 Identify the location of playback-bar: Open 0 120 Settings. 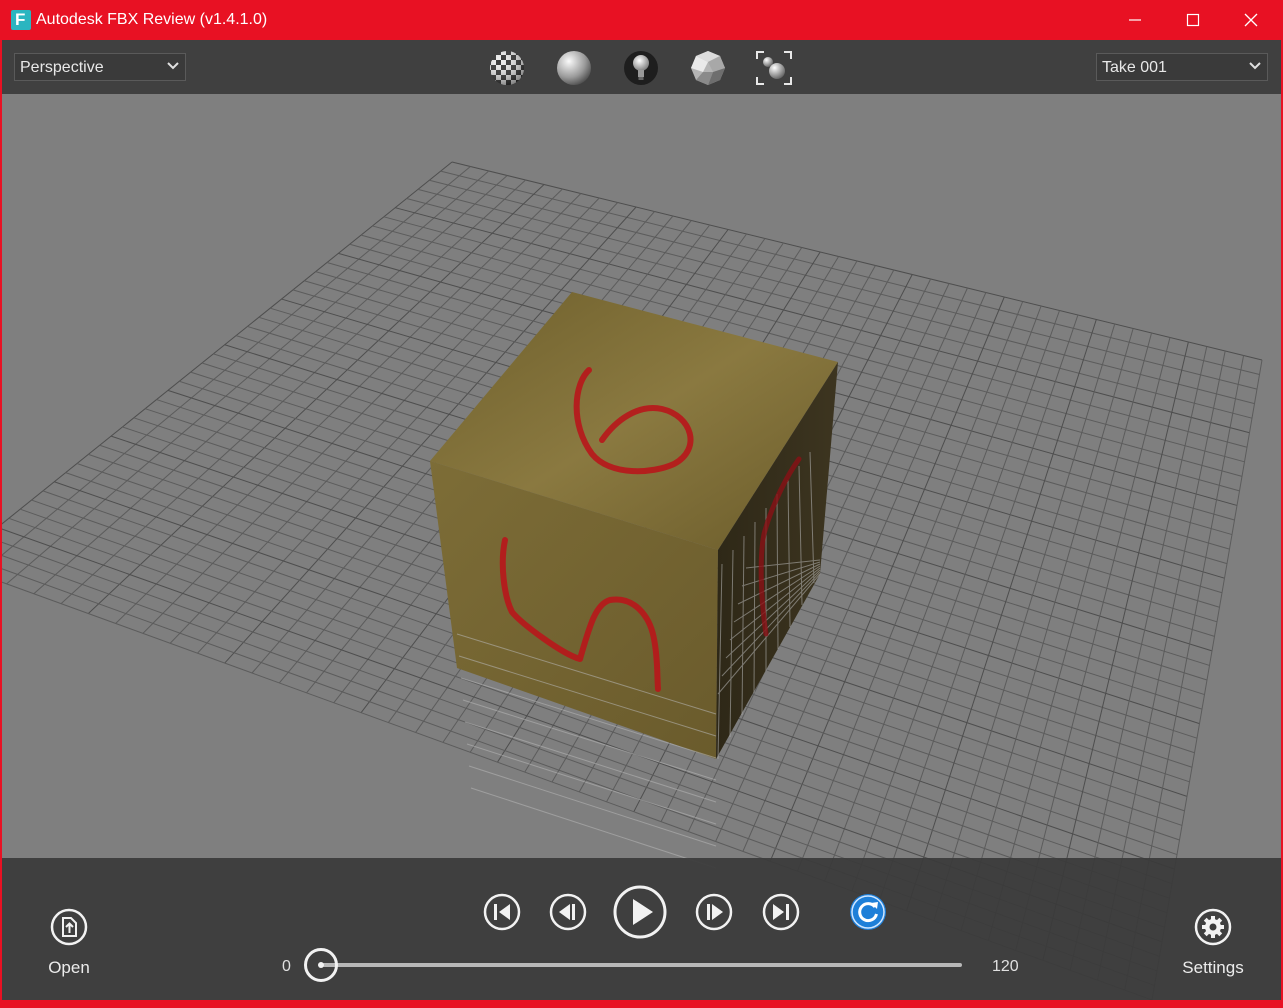
(641, 929).